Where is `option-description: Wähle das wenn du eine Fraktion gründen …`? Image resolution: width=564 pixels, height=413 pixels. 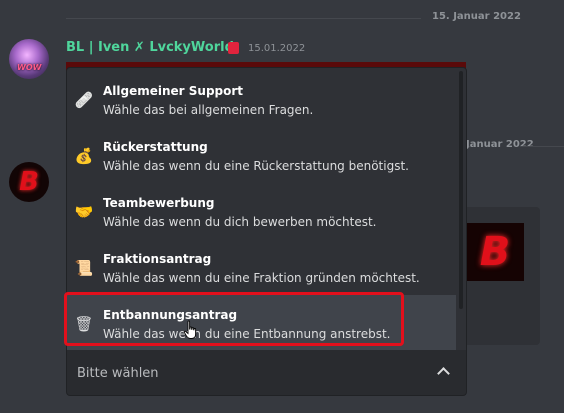 option-description: Wähle das wenn du eine Fraktion gründen … is located at coordinates (261, 278).